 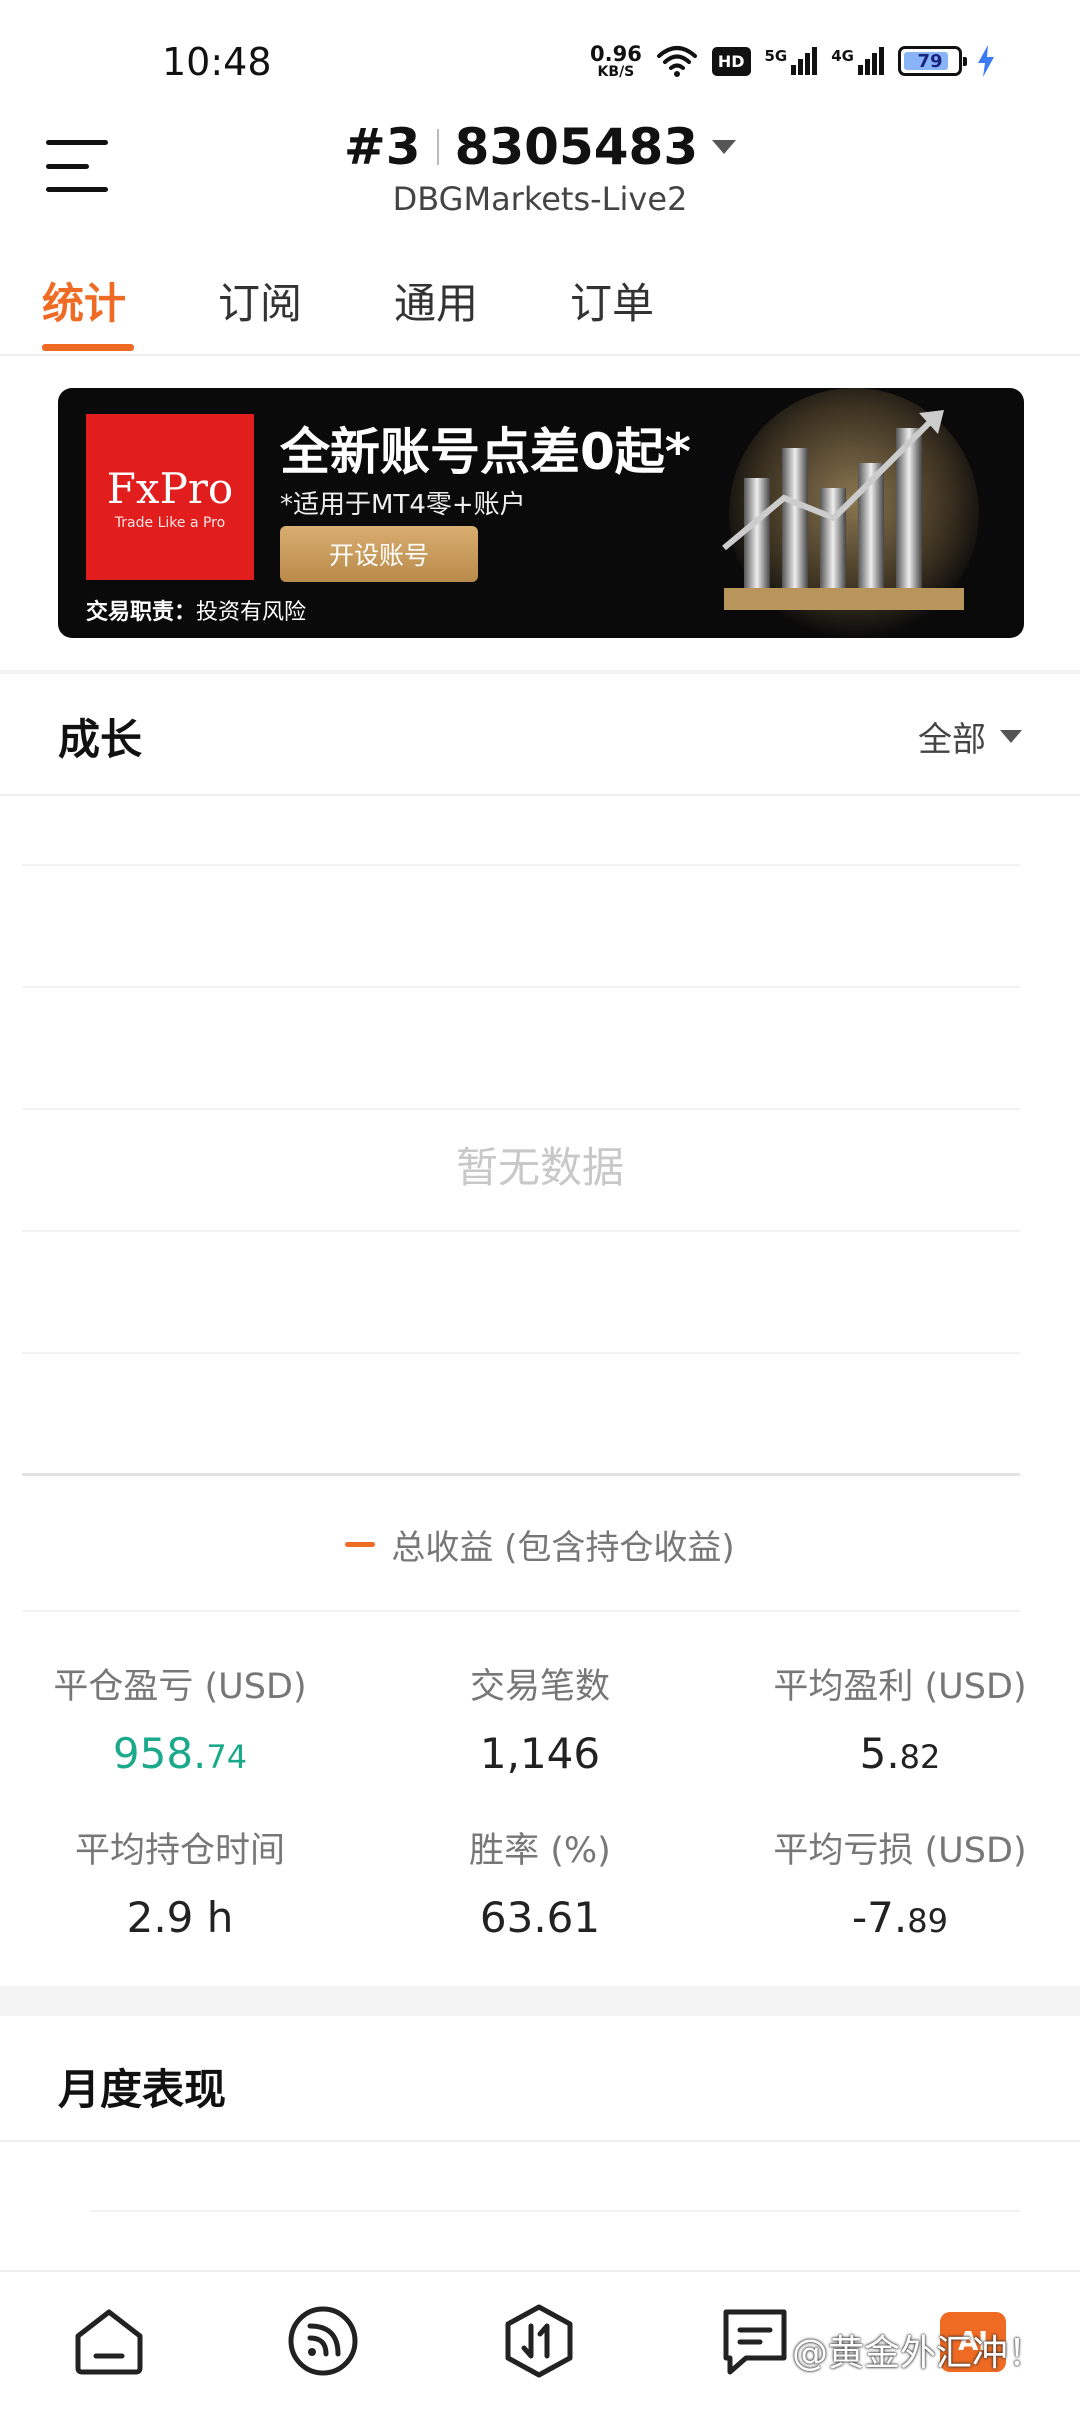 I want to click on logo-tagline: Trade Like a Pro, so click(x=170, y=522).